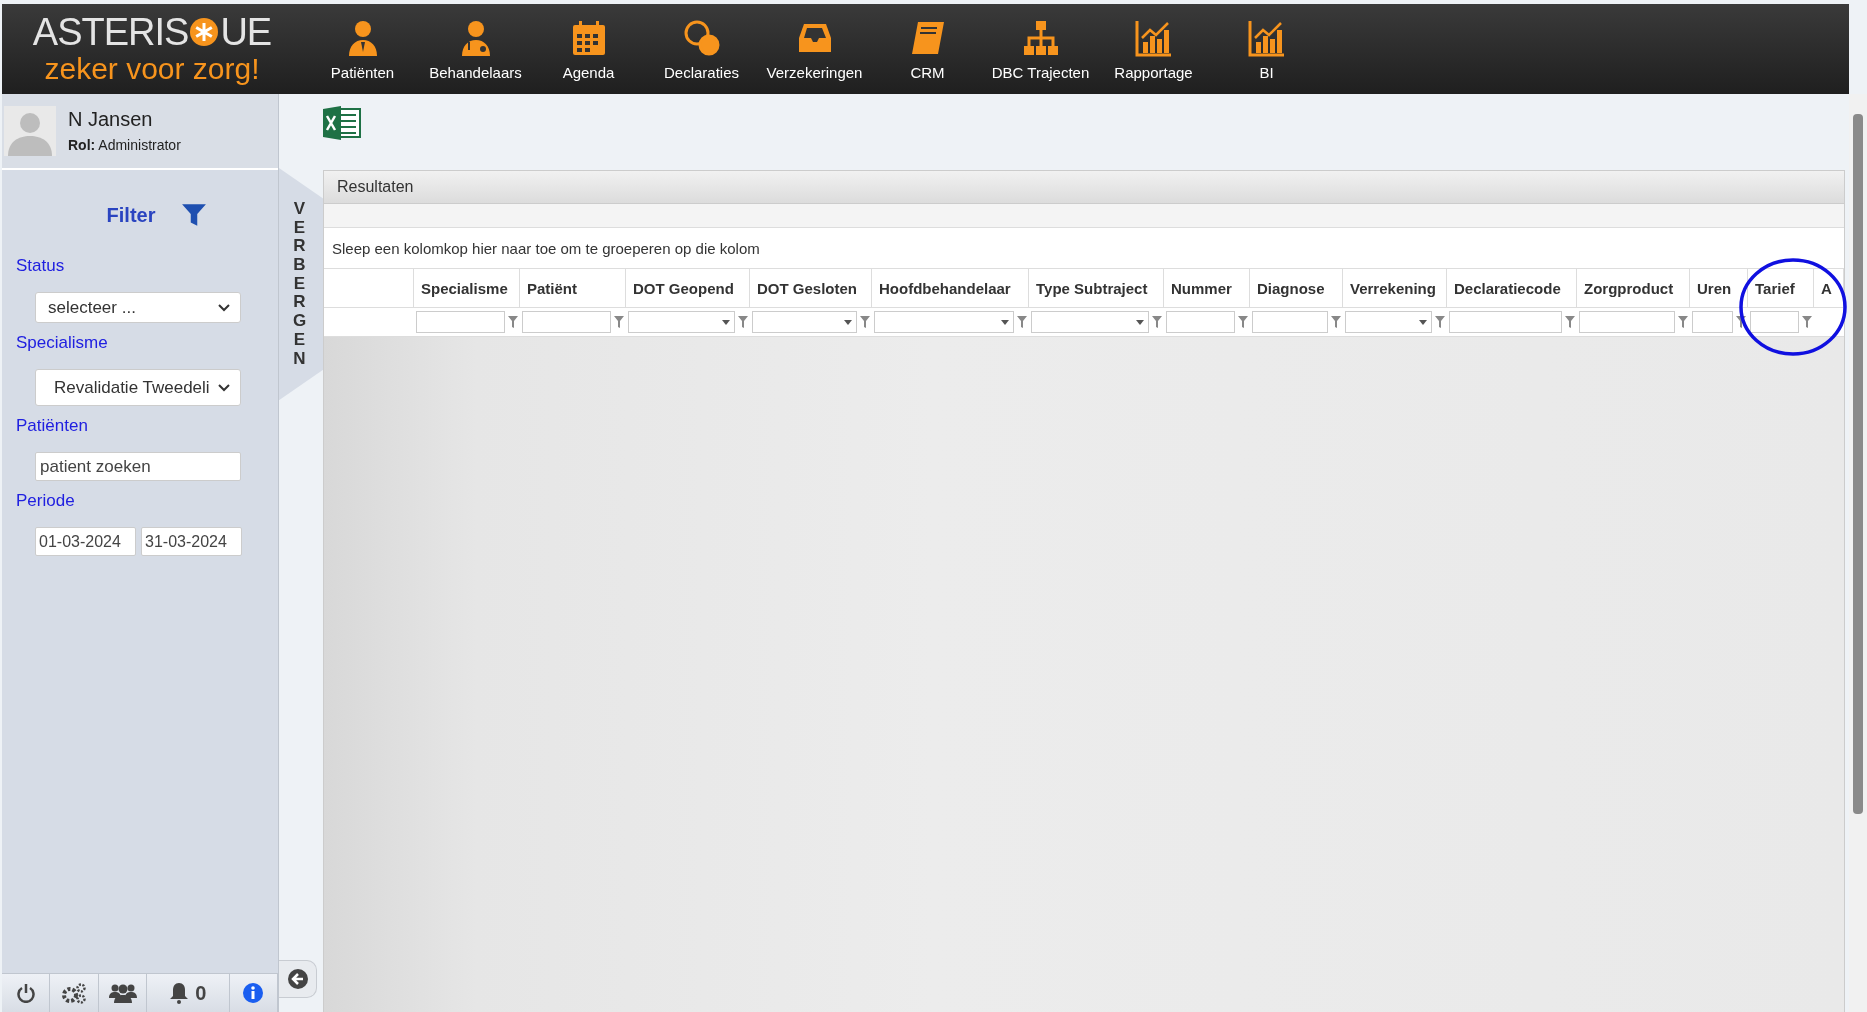 The width and height of the screenshot is (1867, 1012). What do you see at coordinates (588, 49) in the screenshot?
I see `nav-item: Agenda` at bounding box center [588, 49].